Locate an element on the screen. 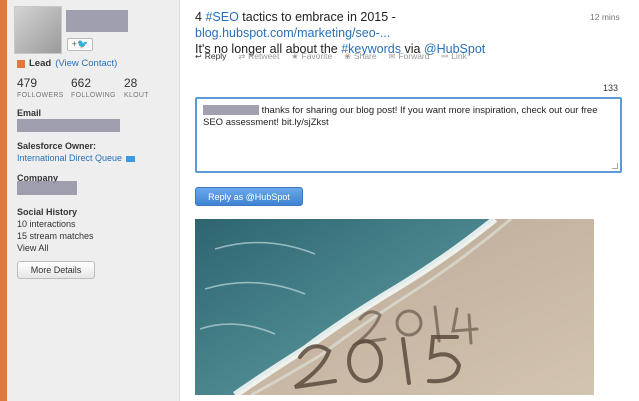  avatar is located at coordinates (38, 30).